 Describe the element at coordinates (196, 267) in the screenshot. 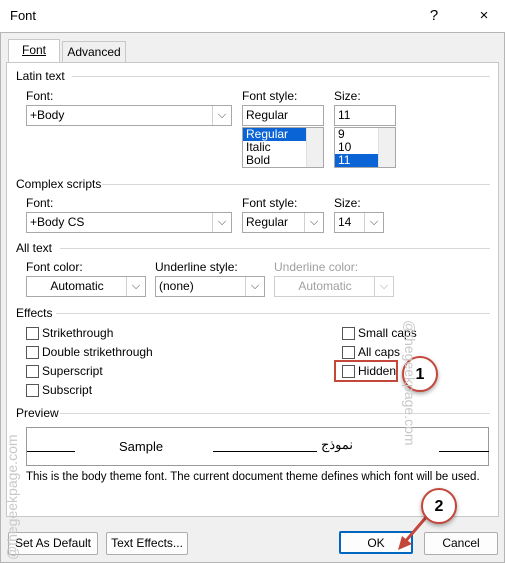

I see `underline-style-label: Underline style:` at that location.